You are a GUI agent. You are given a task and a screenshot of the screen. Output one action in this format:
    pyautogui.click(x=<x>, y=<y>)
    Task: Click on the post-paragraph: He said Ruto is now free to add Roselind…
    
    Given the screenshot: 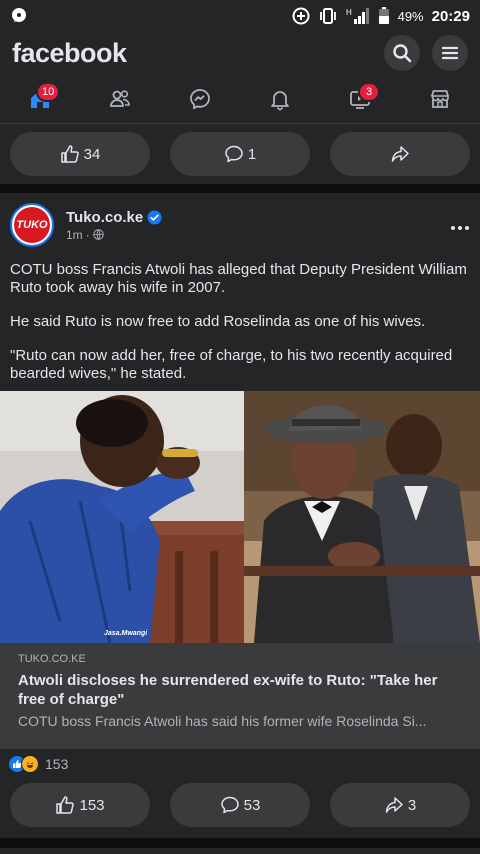 What is the action you would take?
    pyautogui.click(x=218, y=321)
    